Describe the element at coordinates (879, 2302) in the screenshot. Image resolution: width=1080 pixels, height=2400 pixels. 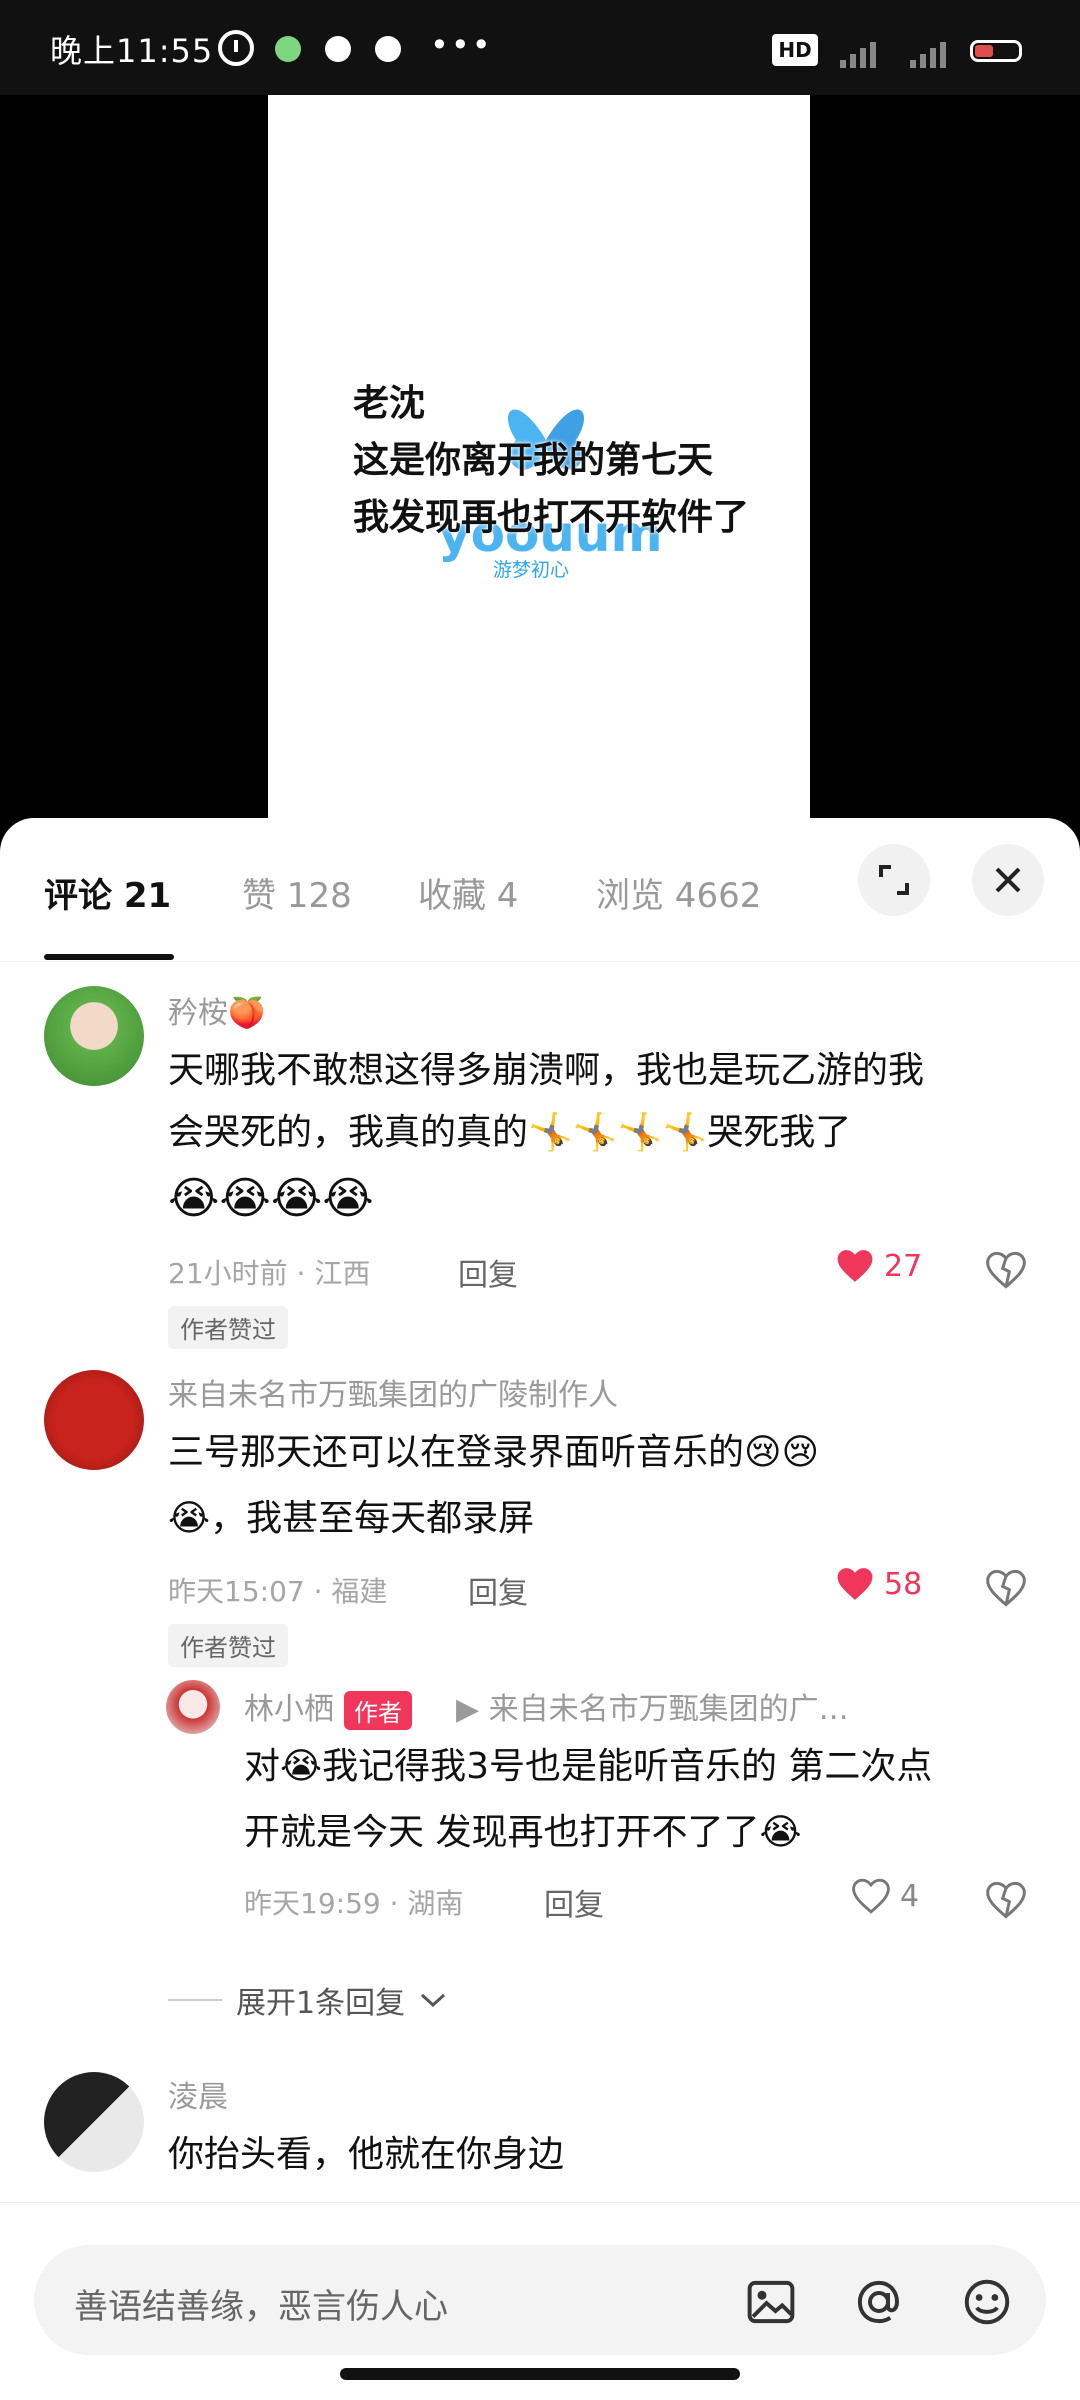
I see `mention-icon` at that location.